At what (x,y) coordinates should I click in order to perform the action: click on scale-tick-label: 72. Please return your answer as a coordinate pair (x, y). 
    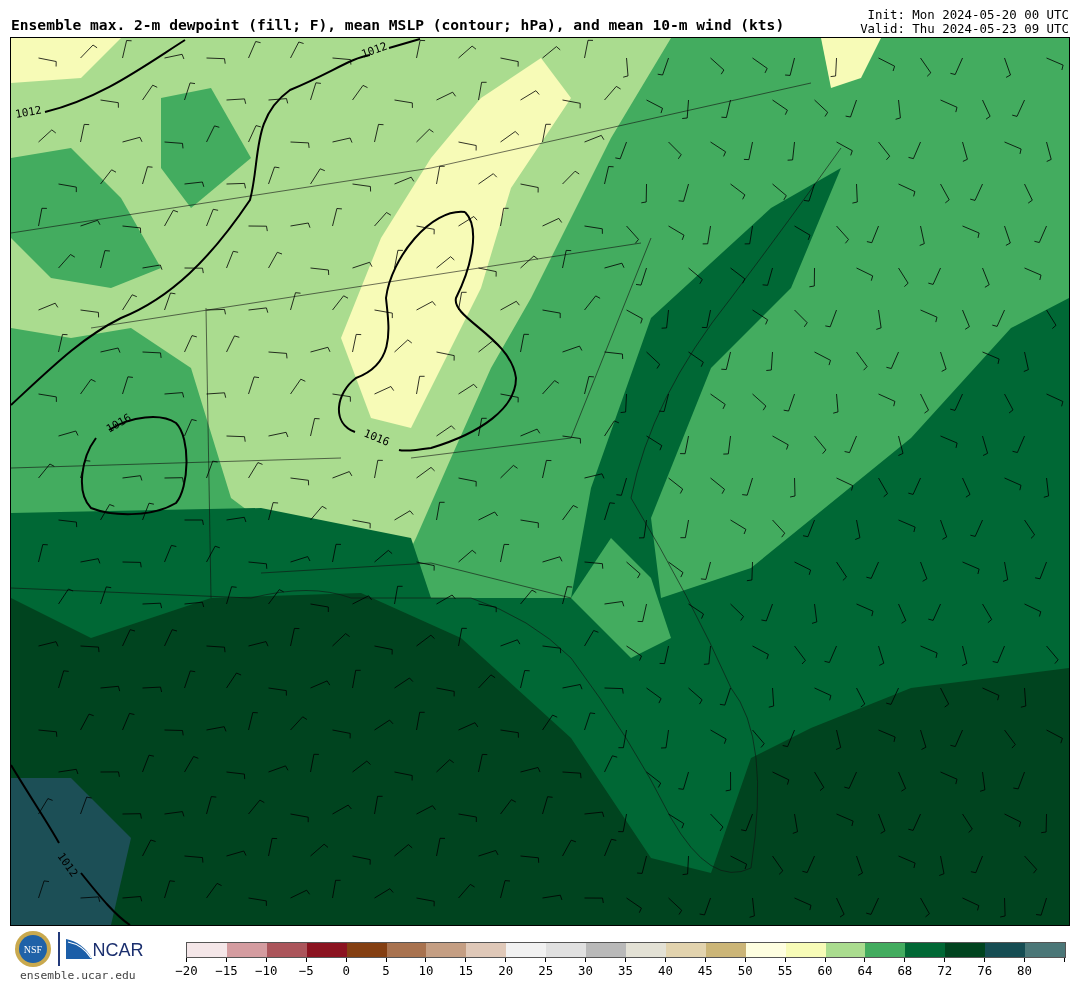
    Looking at the image, I should click on (945, 970).